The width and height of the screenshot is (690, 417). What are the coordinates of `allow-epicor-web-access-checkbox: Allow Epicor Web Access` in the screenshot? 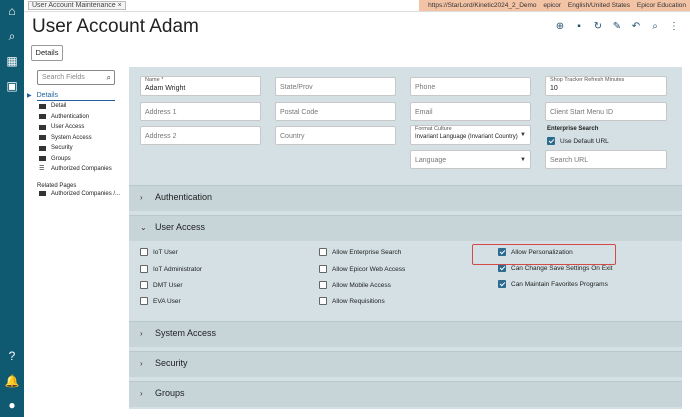 It's located at (362, 269).